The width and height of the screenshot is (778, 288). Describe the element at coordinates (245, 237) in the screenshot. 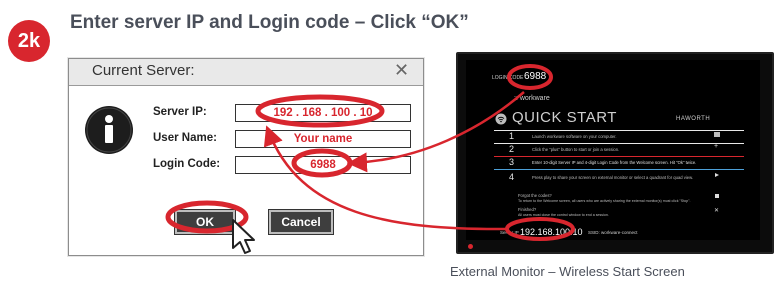

I see `cursor-icon` at that location.